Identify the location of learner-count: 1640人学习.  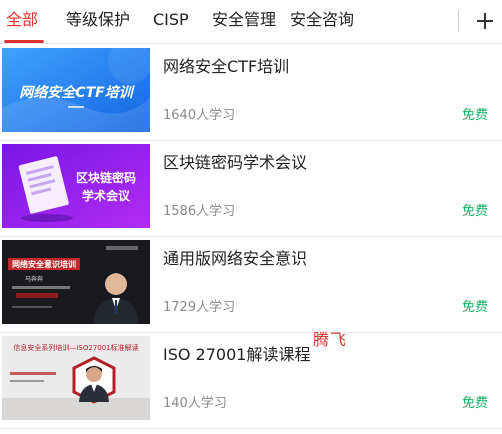
(199, 115).